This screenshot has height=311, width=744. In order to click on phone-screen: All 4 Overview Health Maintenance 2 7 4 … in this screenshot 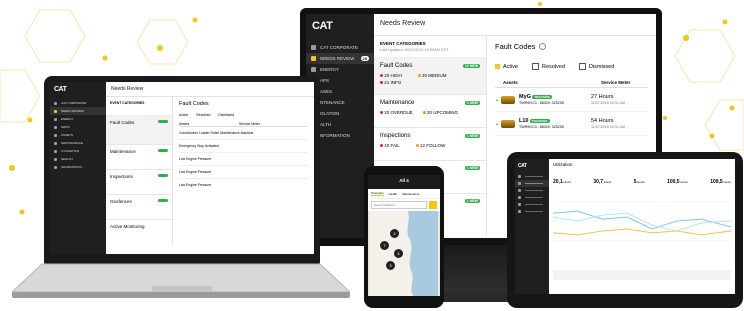, I will do `click(404, 235)`.